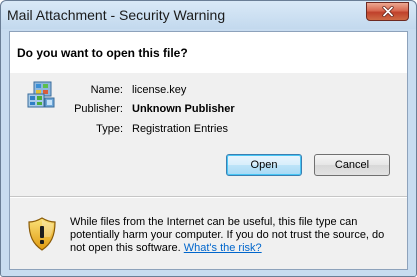 The height and width of the screenshot is (277, 417). I want to click on registry-file-icon, so click(41, 94).